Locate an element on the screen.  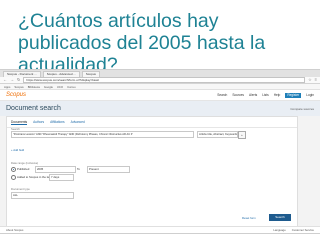
added-label: Added to Scopus in the last is located at coordinates (34, 177).